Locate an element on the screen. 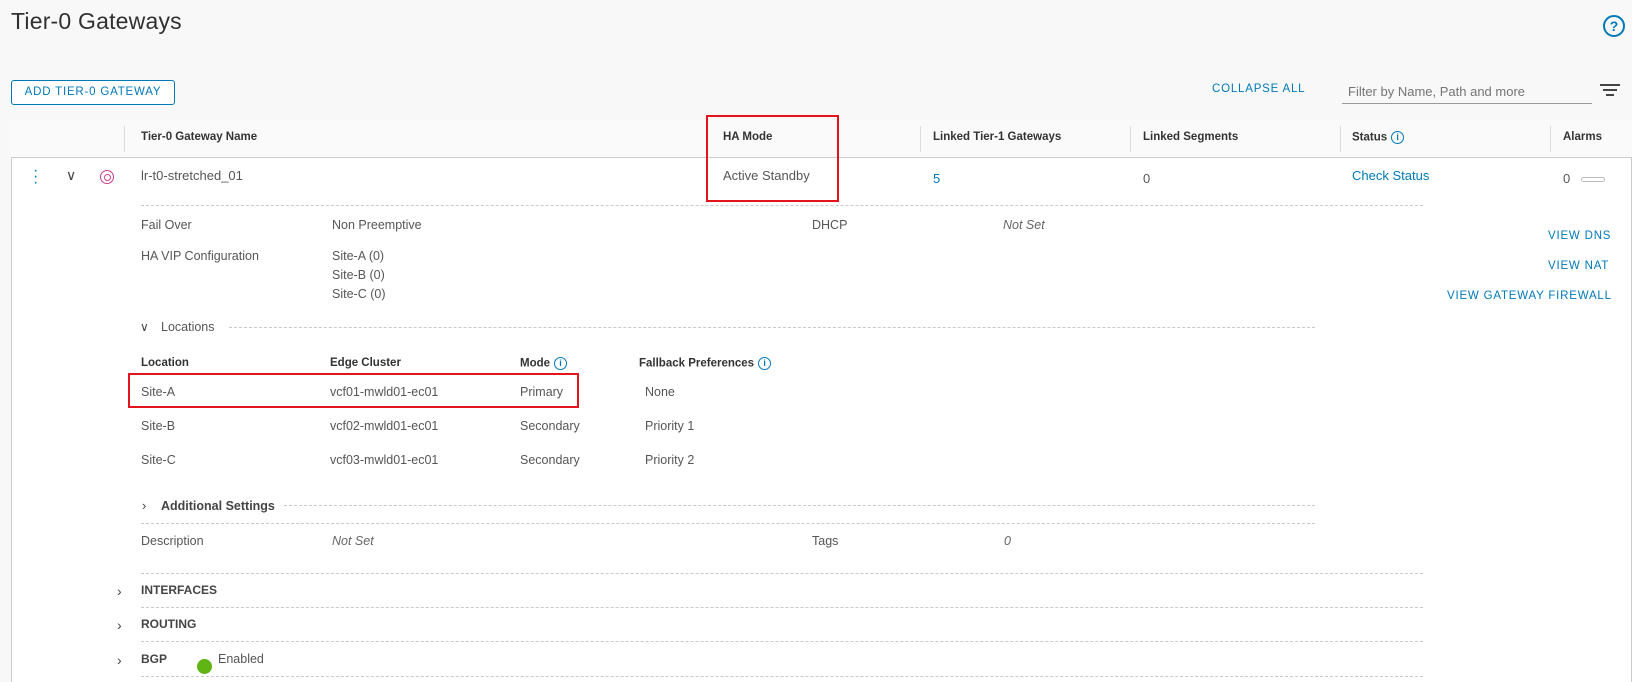  fail-over-value: Non Preemptive is located at coordinates (377, 225).